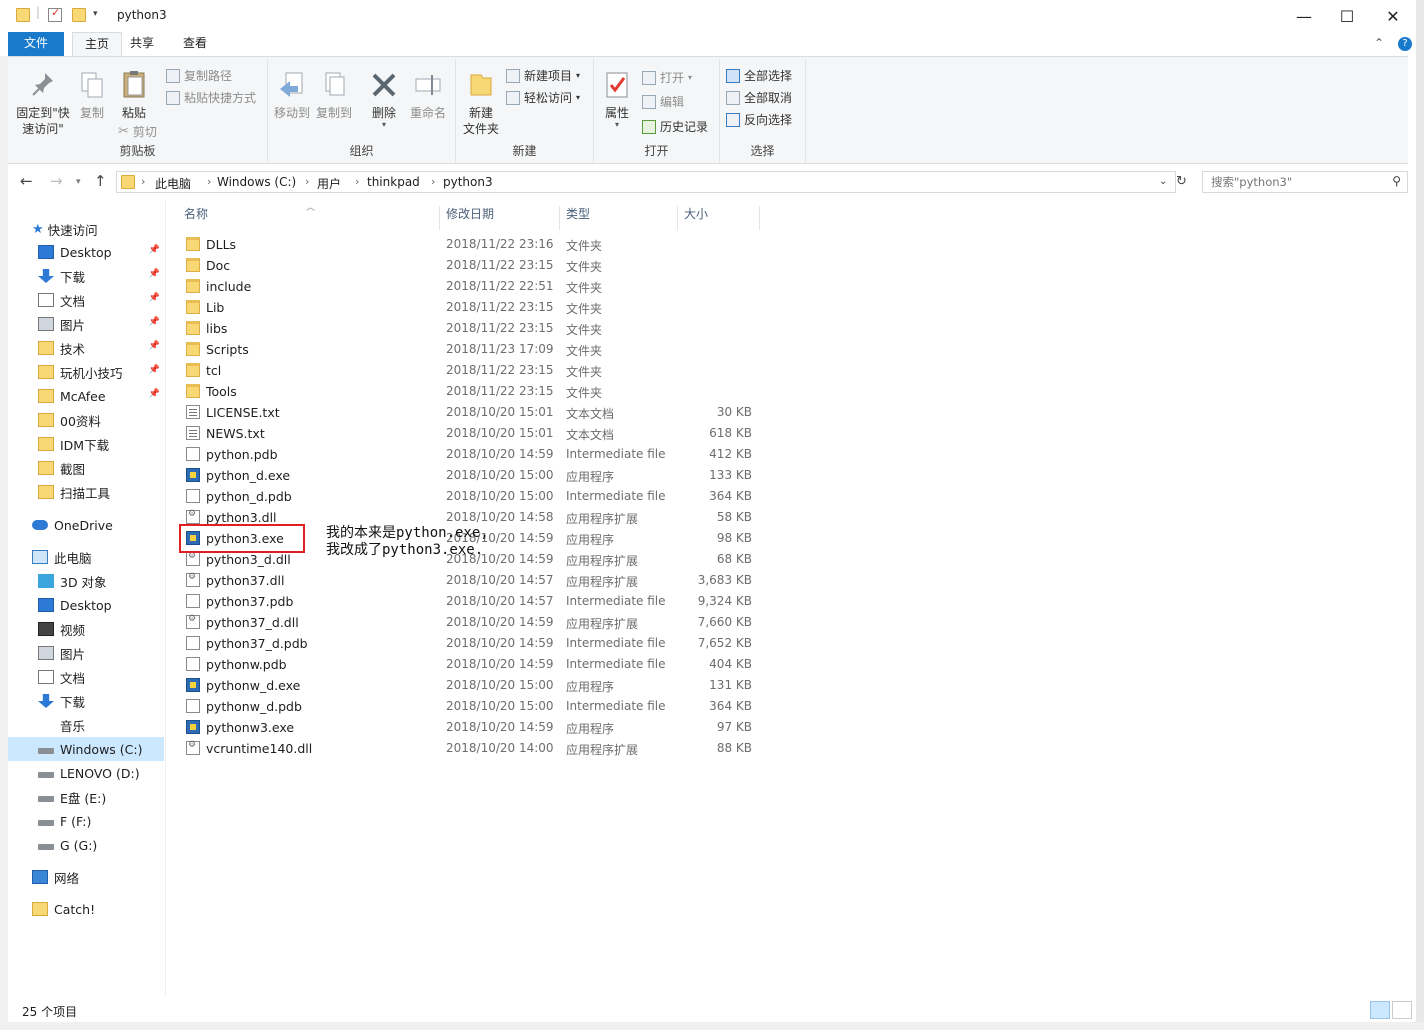 The width and height of the screenshot is (1424, 1030). I want to click on tab-home: 主页, so click(97, 44).